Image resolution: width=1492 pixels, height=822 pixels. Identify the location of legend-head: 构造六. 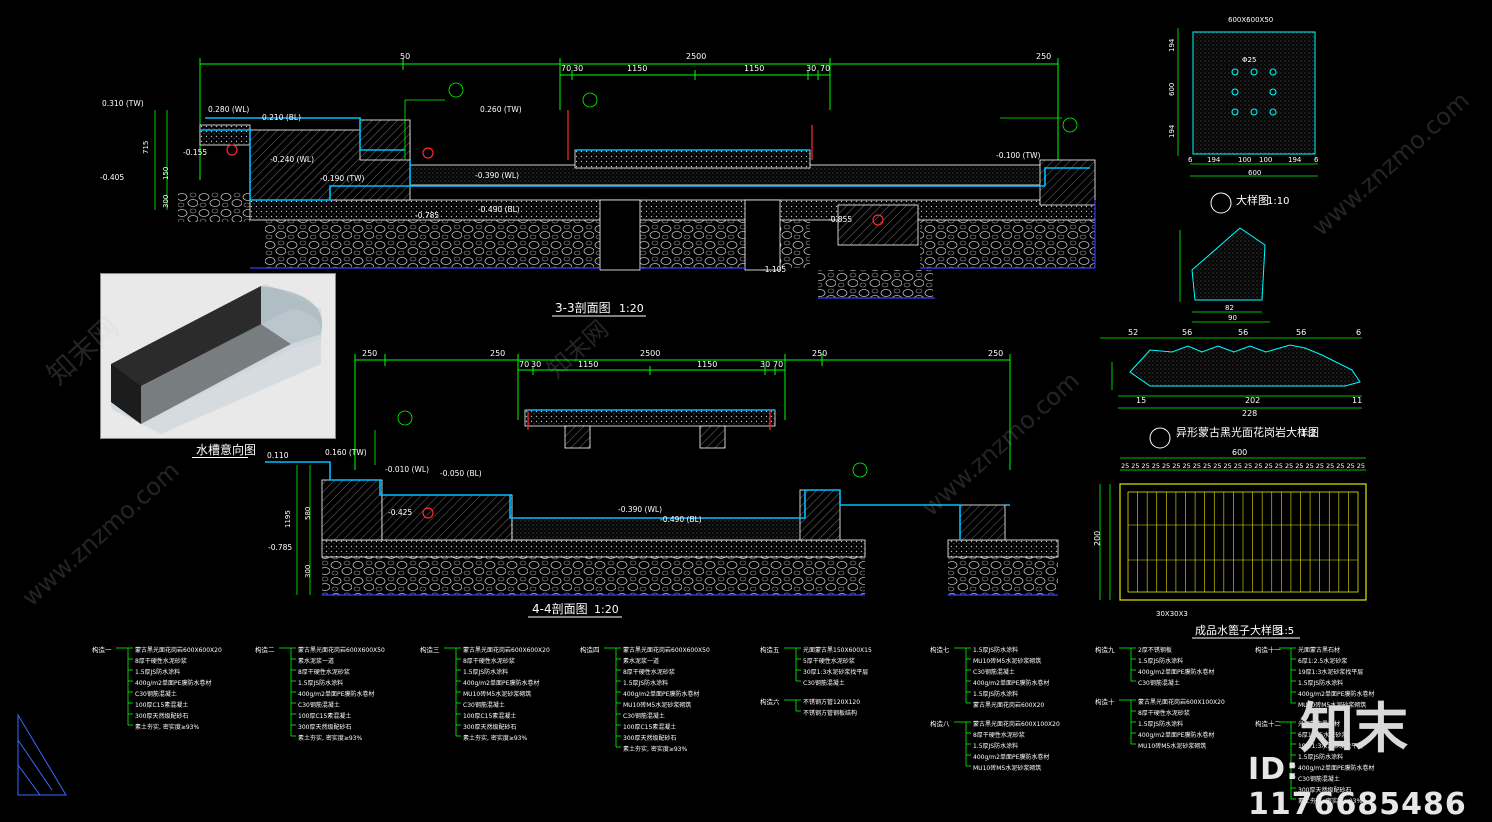
(770, 701).